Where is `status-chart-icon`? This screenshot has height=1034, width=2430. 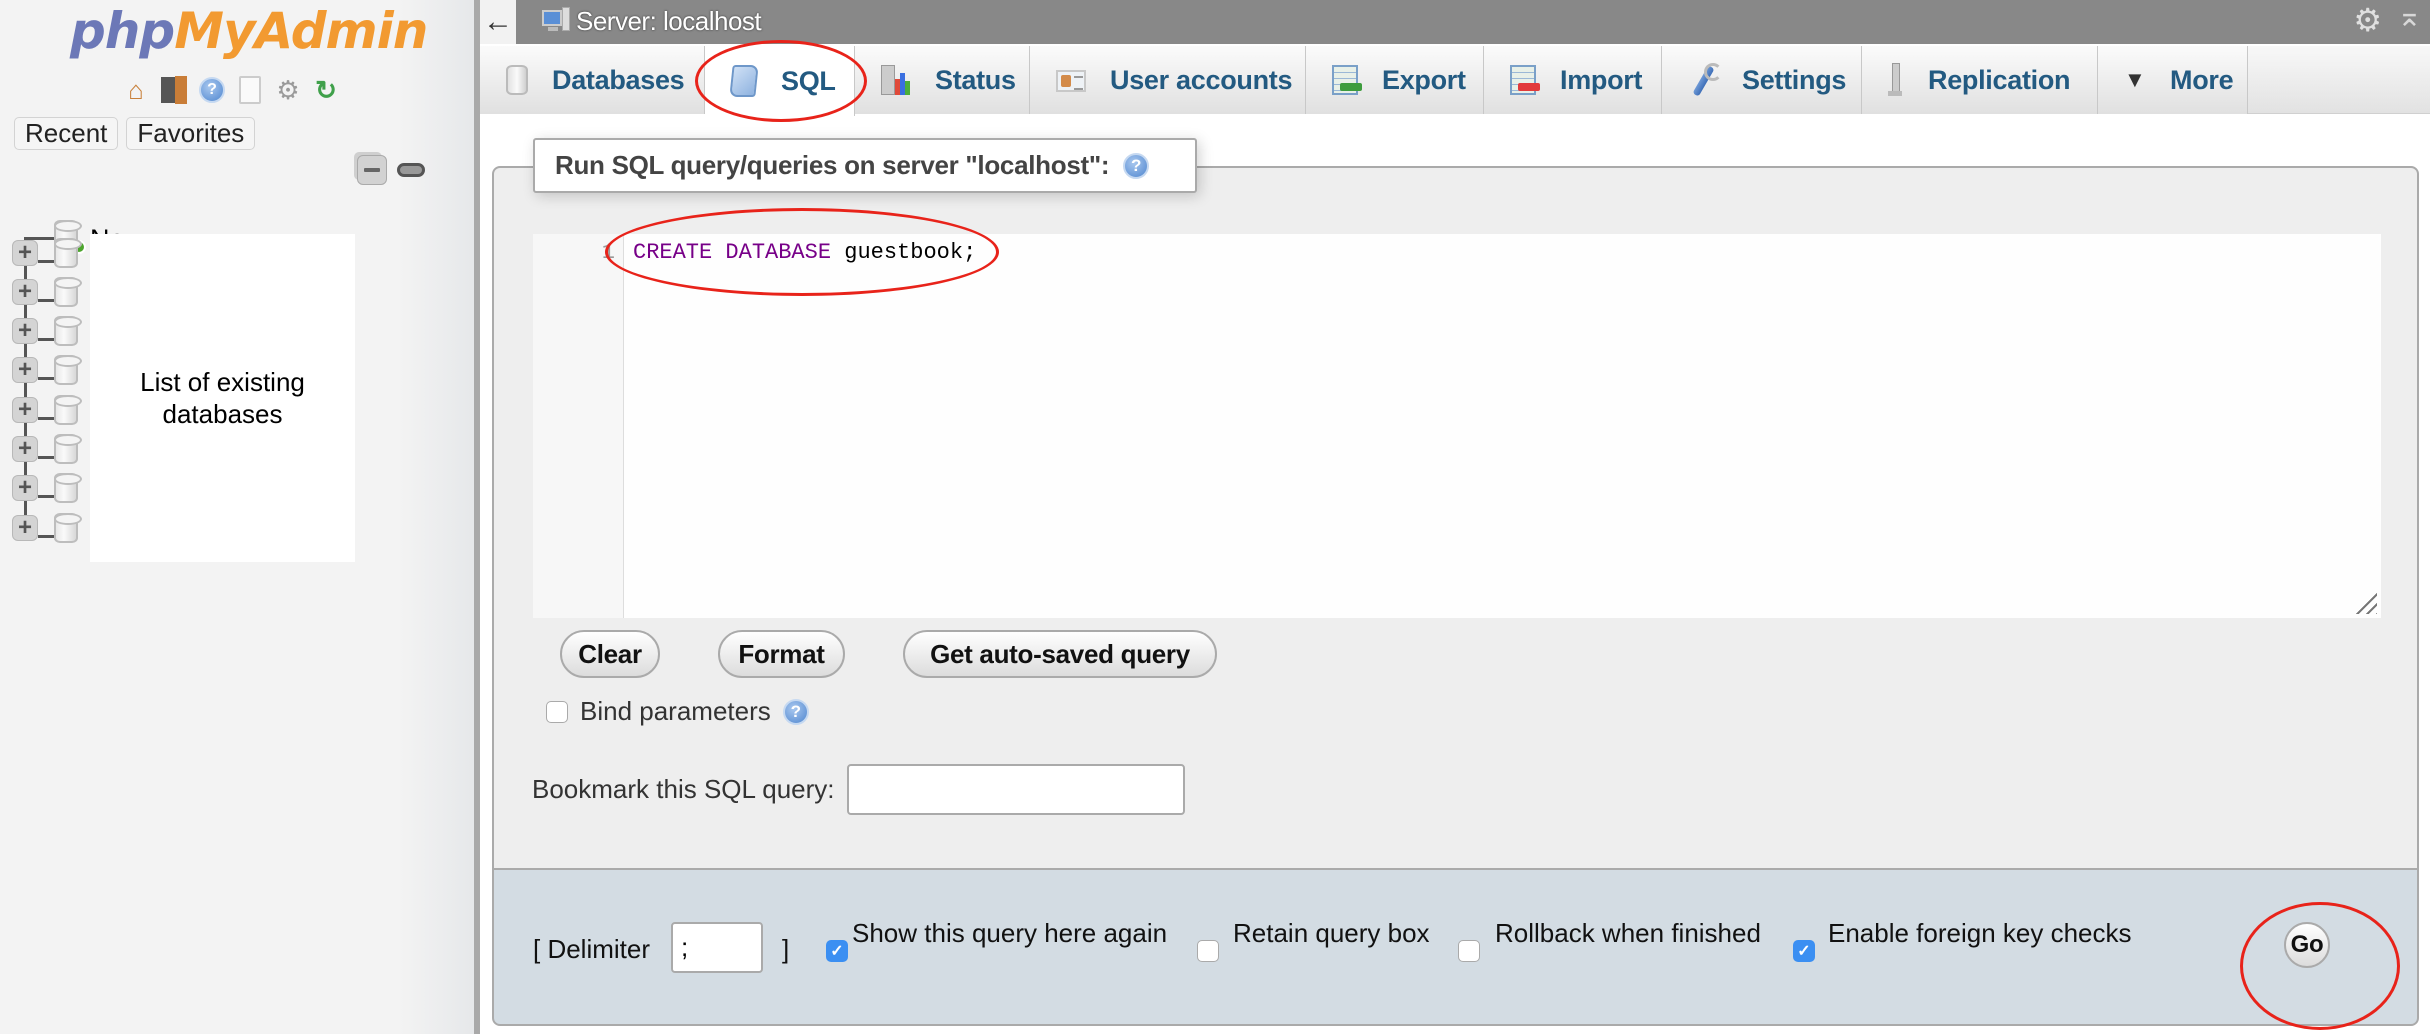 status-chart-icon is located at coordinates (896, 80).